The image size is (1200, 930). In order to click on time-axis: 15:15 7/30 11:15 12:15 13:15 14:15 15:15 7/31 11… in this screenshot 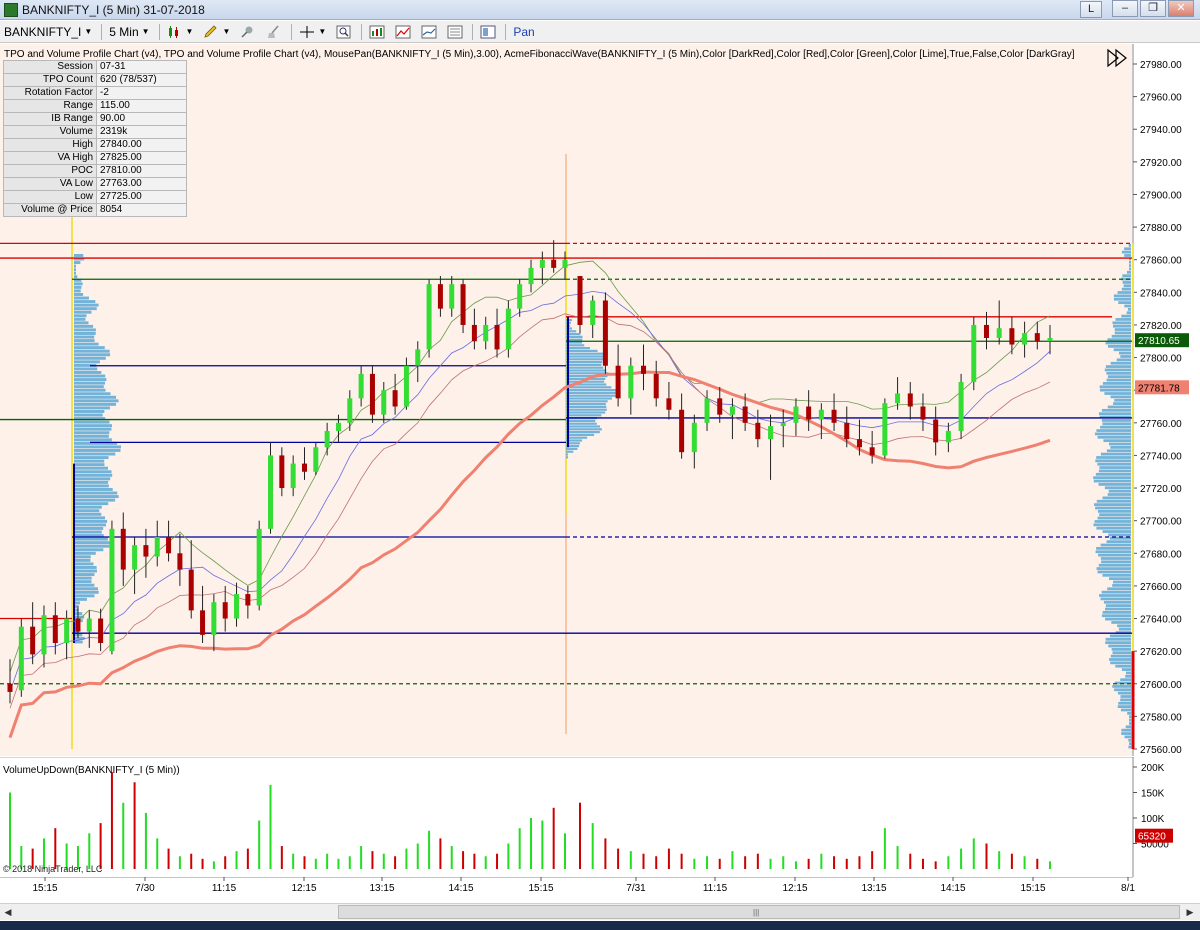, I will do `click(600, 889)`.